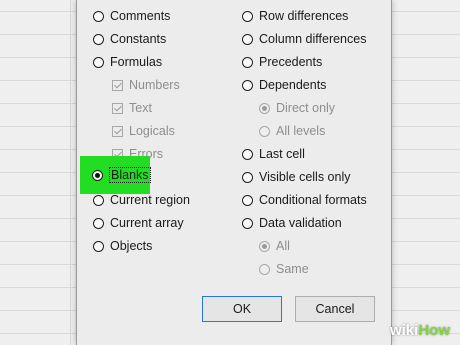  I want to click on precedents-label: Precedents, so click(291, 62).